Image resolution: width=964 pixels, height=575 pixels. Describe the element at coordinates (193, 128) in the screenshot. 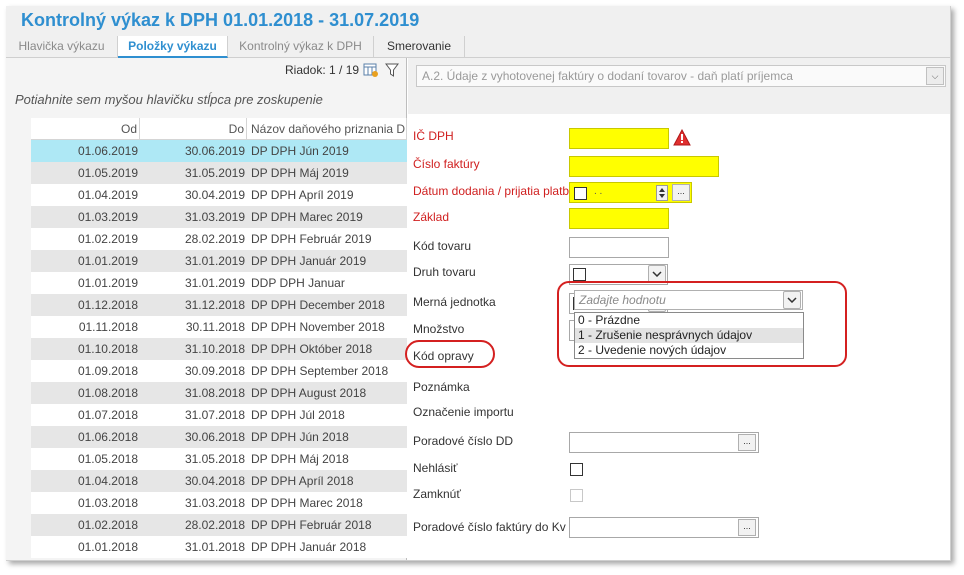

I see `column-header-do: Do` at that location.